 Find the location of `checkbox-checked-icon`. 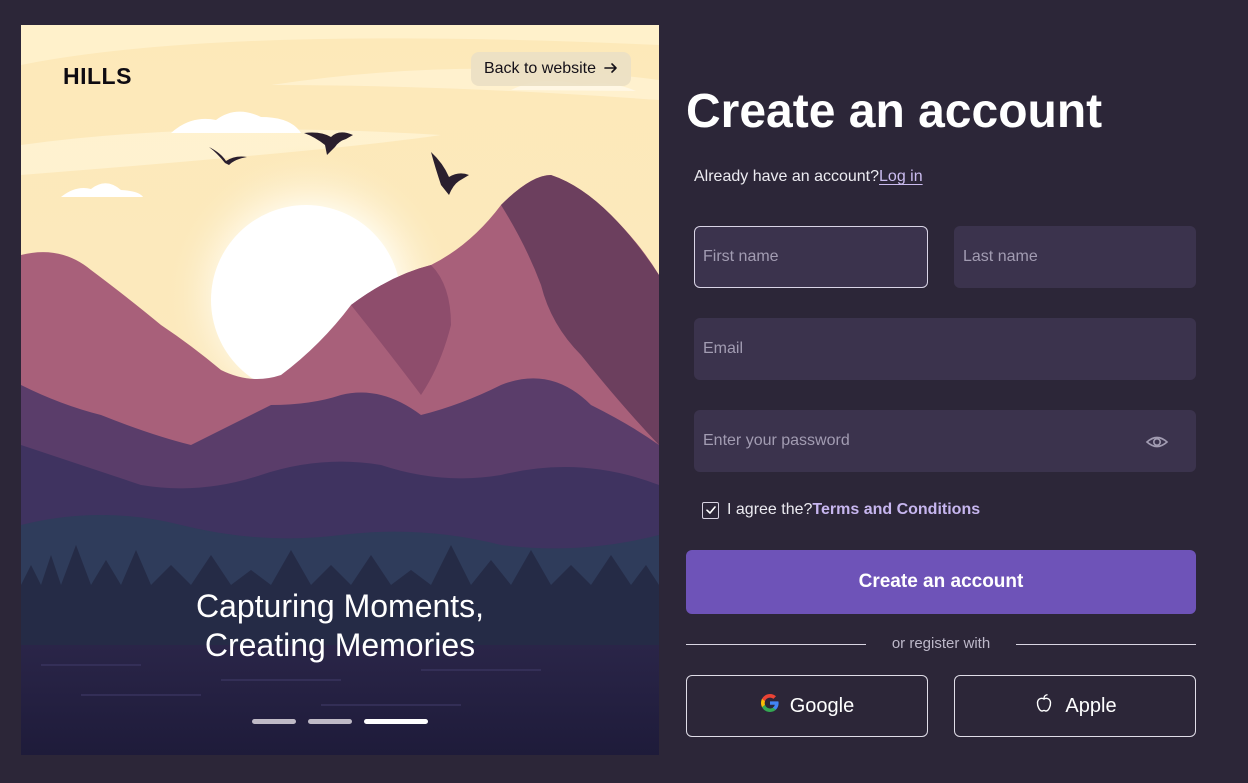

checkbox-checked-icon is located at coordinates (710, 510).